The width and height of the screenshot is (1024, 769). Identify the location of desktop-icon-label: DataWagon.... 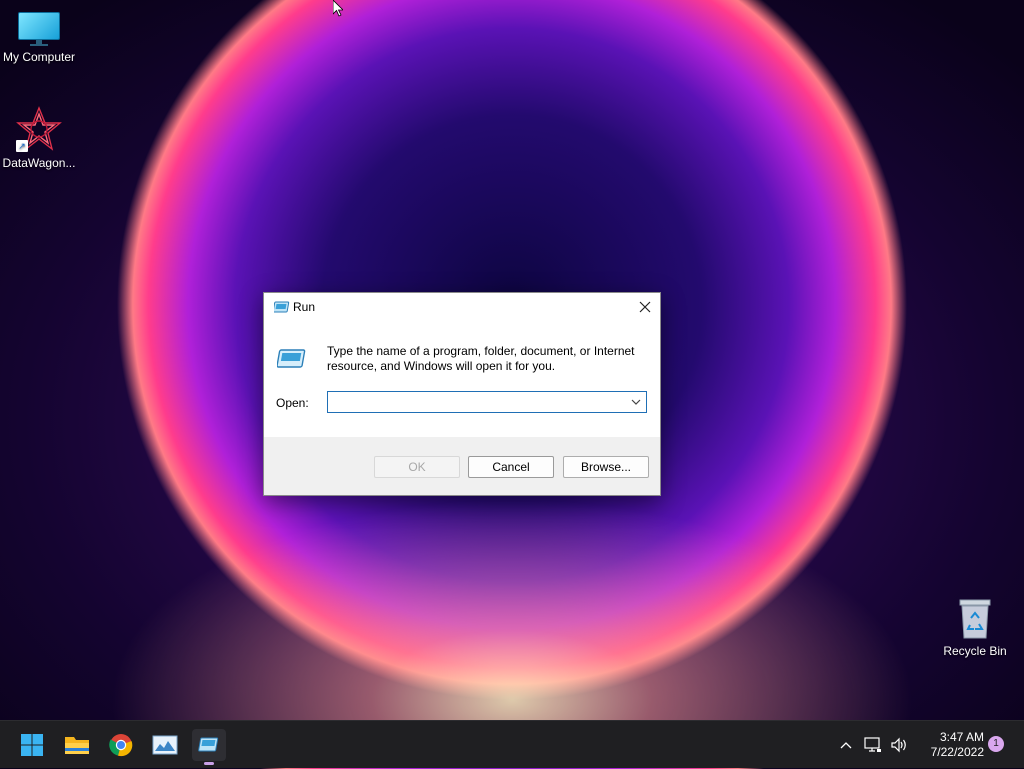
(39, 163).